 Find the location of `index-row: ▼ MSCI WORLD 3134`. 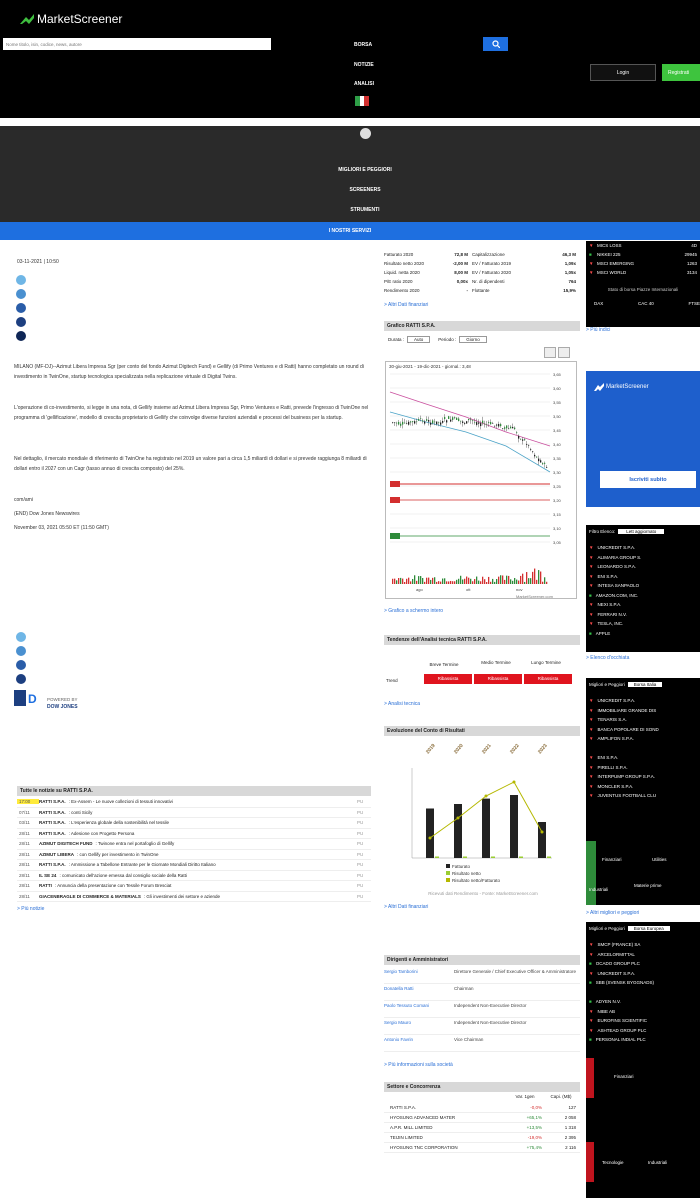

index-row: ▼ MSCI WORLD 3134 is located at coordinates (643, 272).